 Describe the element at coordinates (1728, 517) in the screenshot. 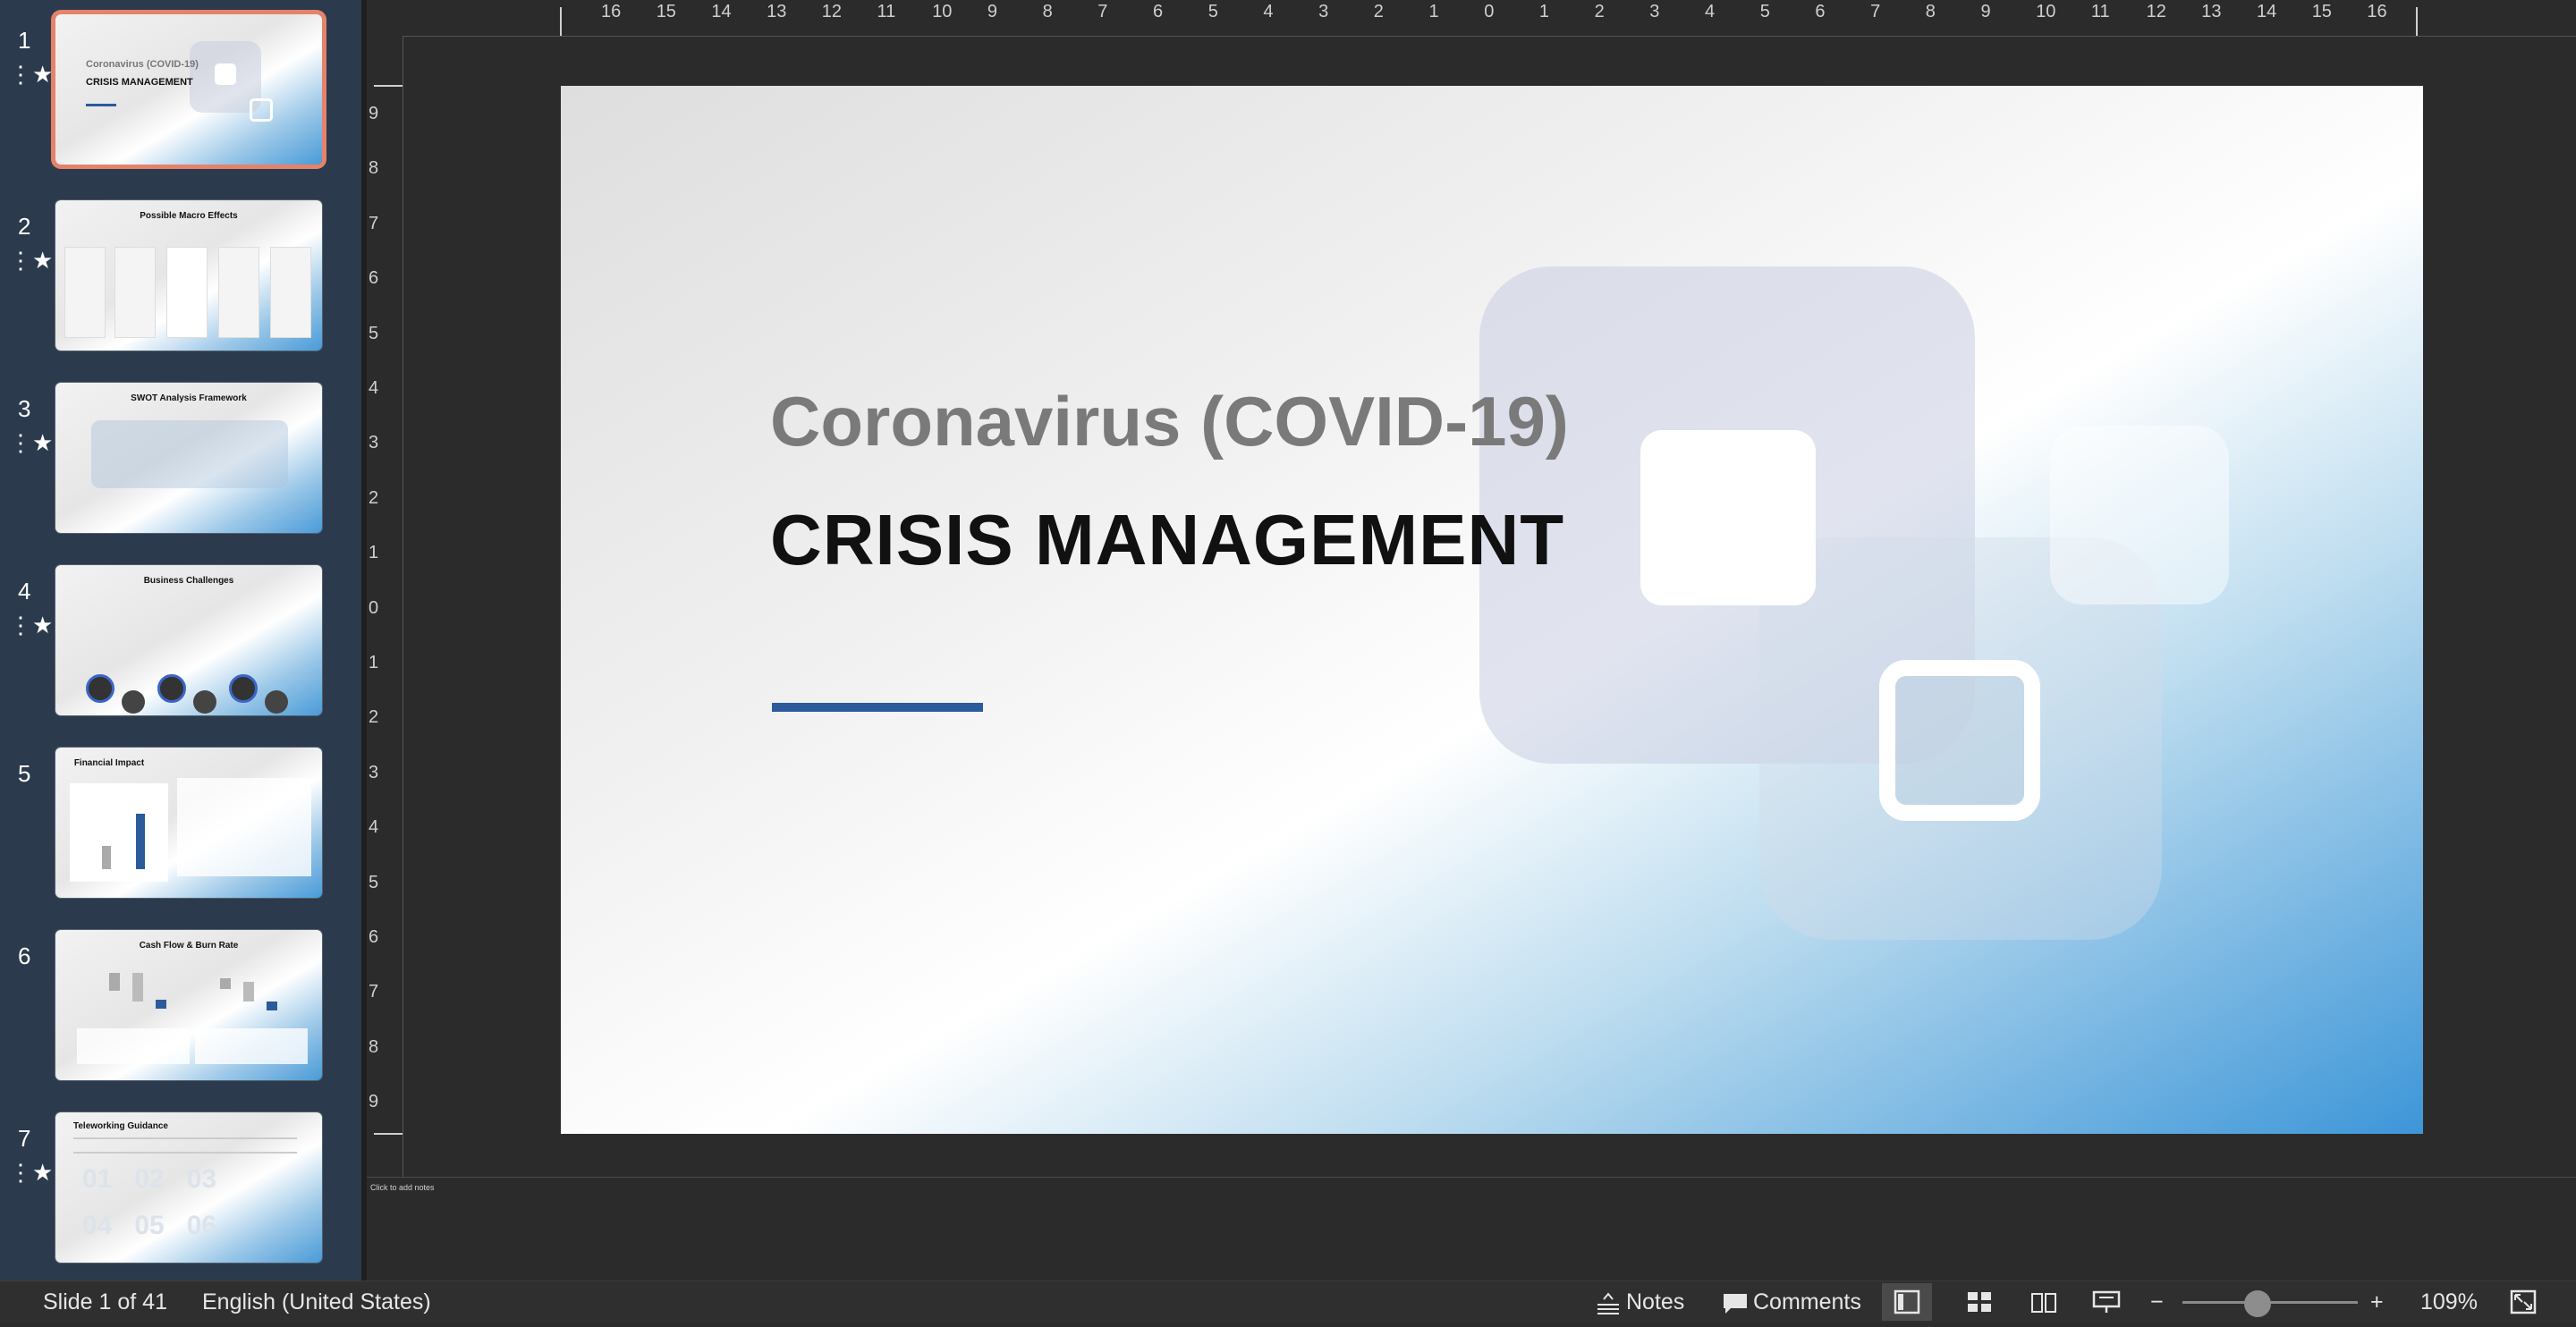

I see `decor-white-square` at that location.